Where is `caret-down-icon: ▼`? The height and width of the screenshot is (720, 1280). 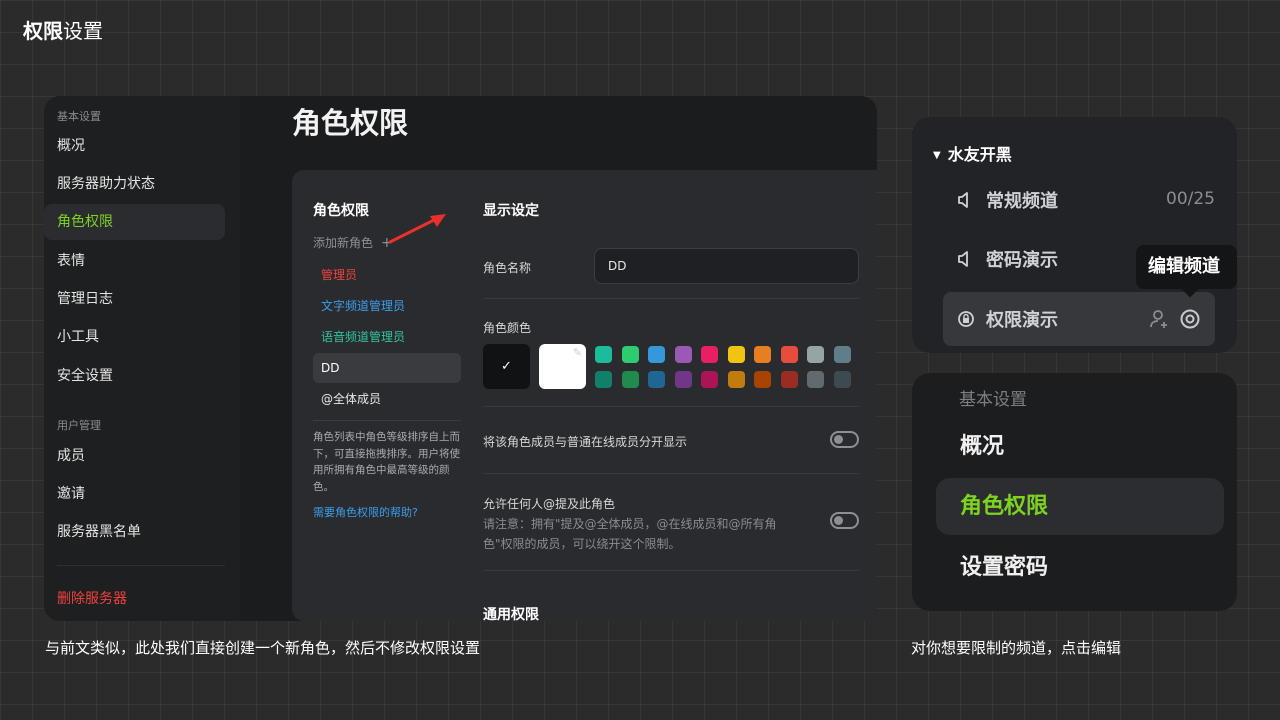 caret-down-icon: ▼ is located at coordinates (937, 155).